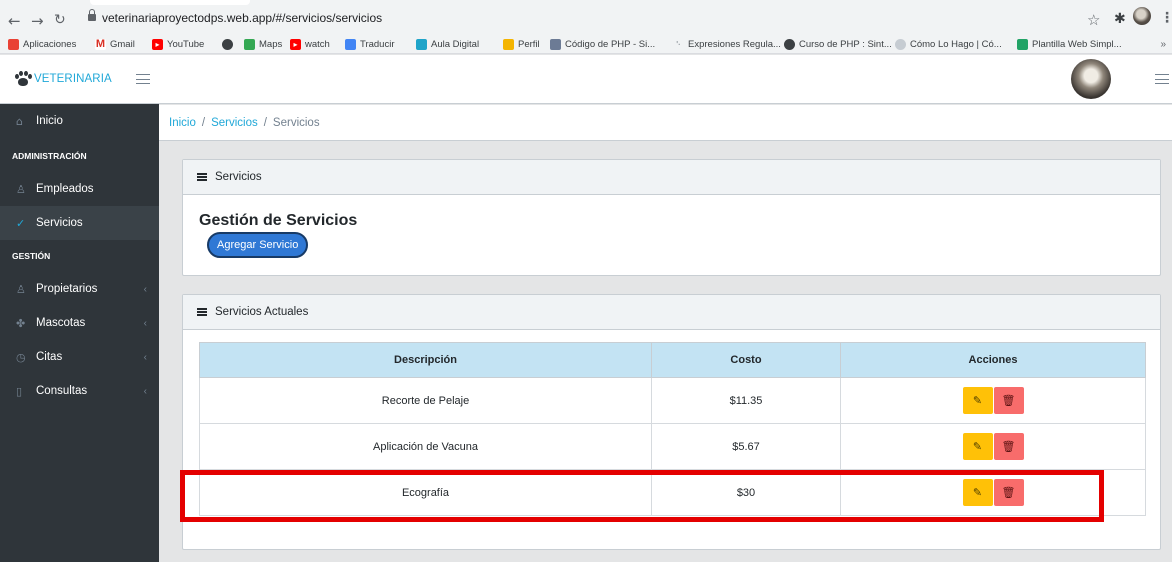  I want to click on profile-bookmark-icon, so click(508, 44).